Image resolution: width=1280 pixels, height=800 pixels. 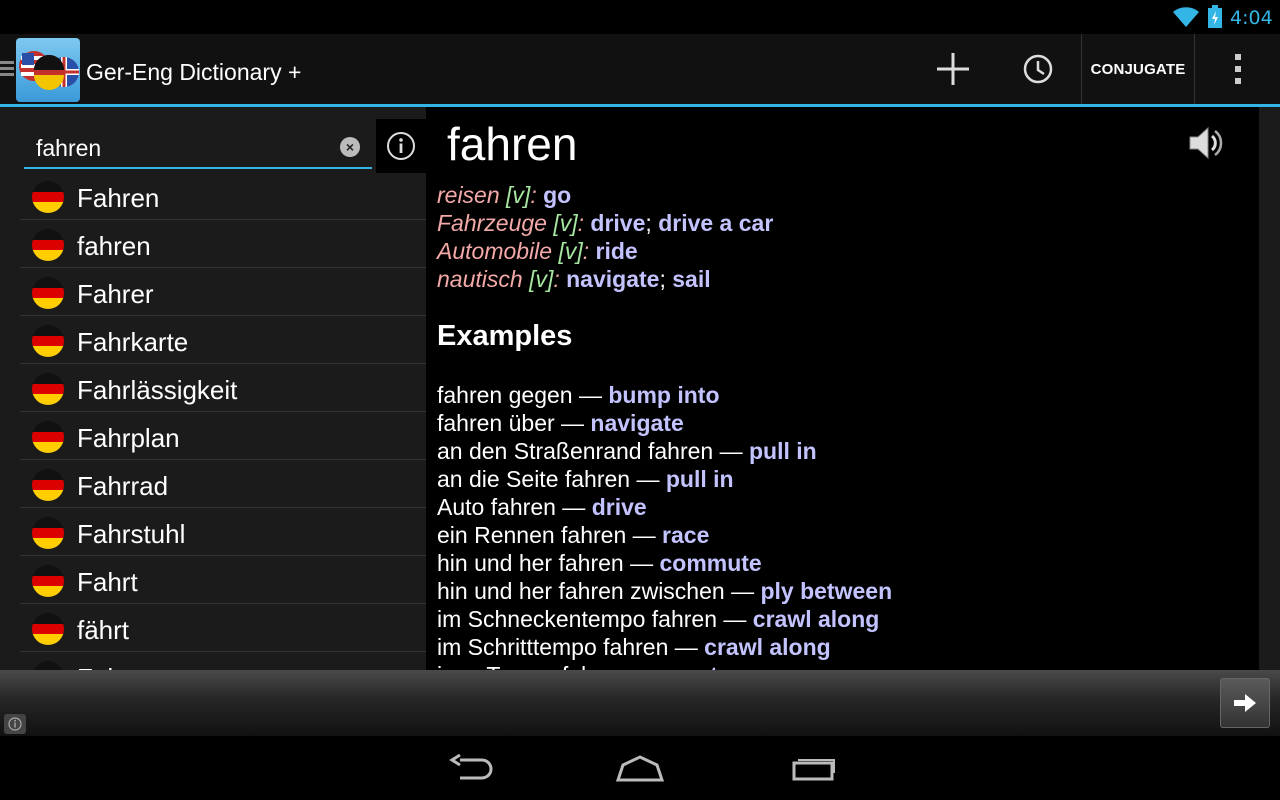 I want to click on example-translation: bump into, so click(x=663, y=395).